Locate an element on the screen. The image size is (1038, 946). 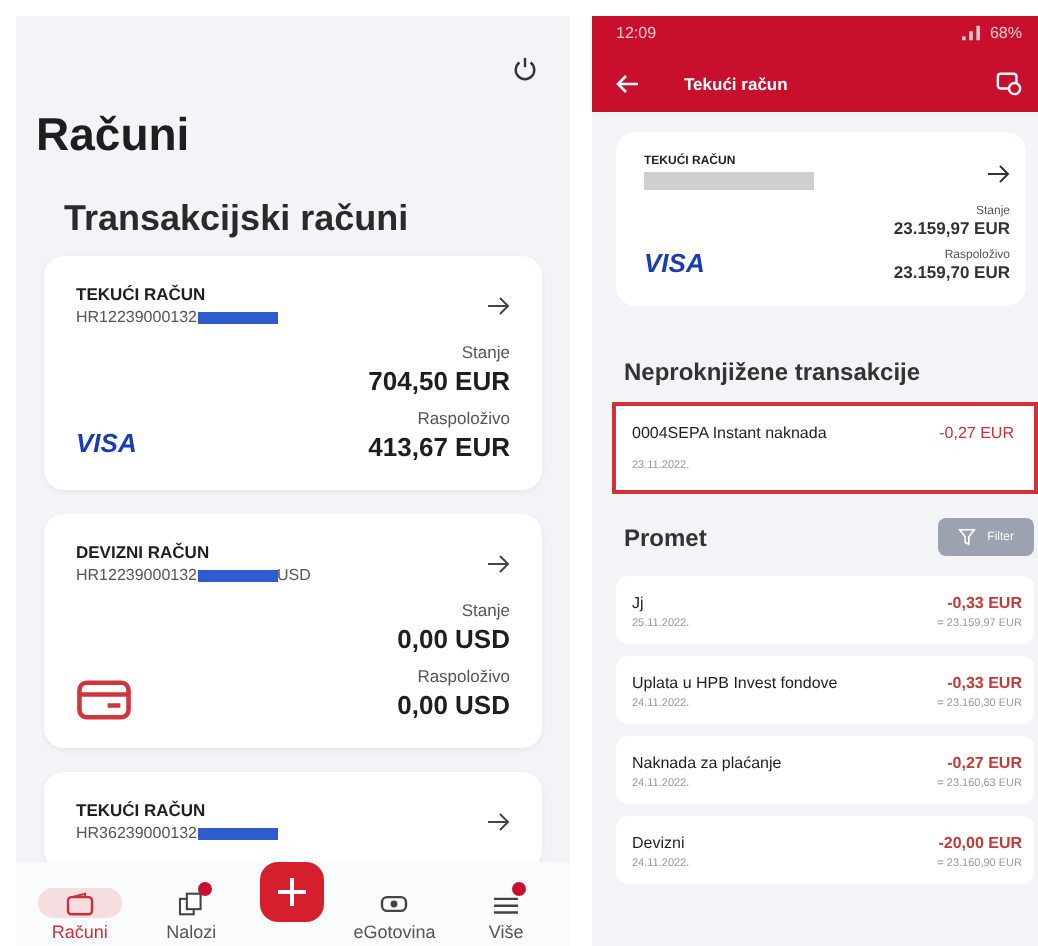
nav-tab: eGotovina is located at coordinates (394, 915).